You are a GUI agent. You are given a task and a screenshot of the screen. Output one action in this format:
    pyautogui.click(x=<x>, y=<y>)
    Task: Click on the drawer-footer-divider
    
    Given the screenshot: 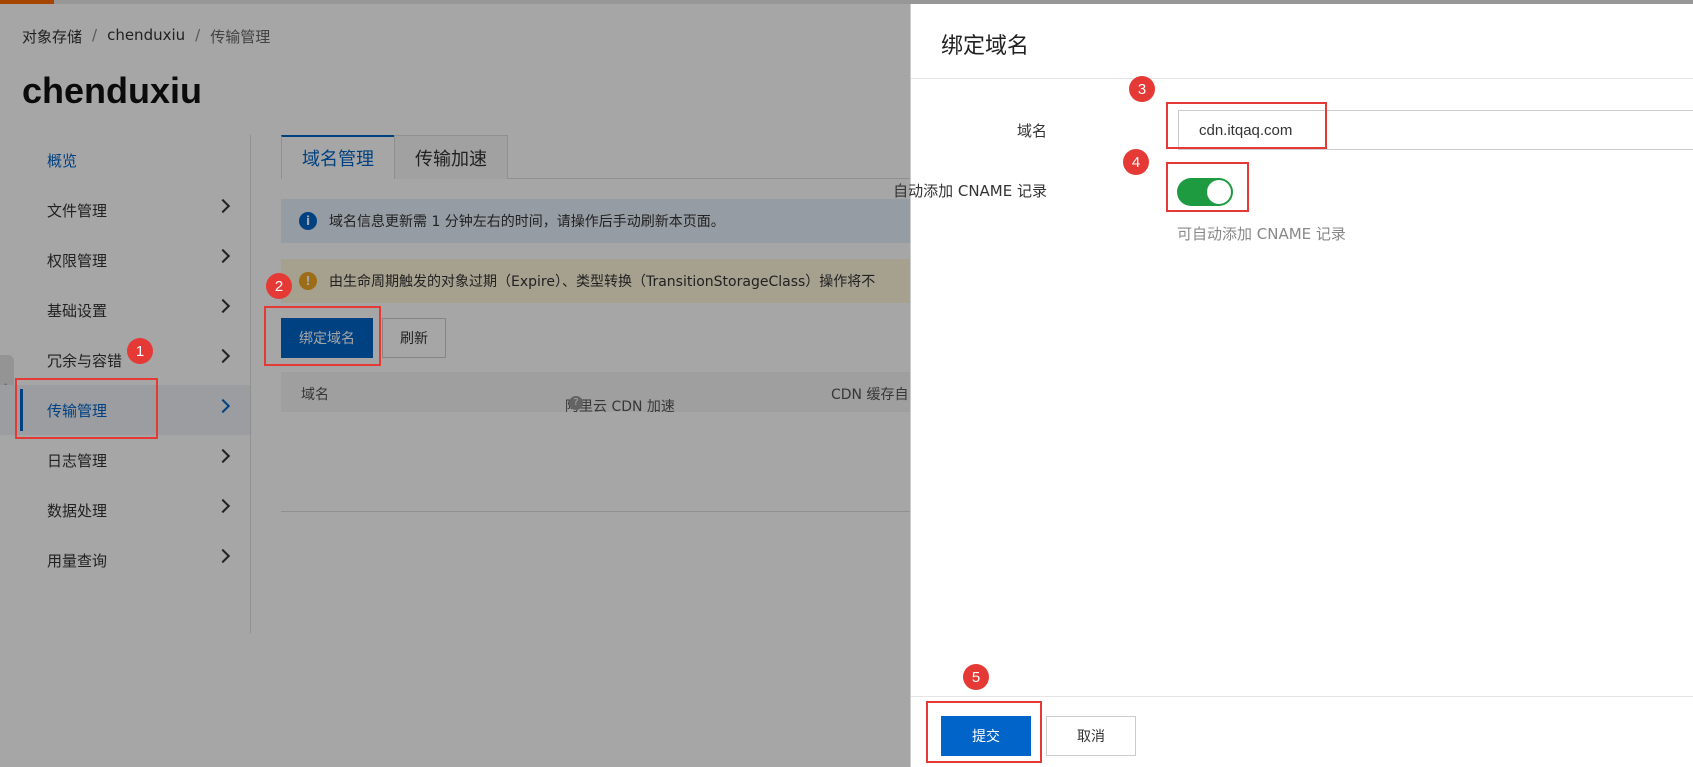 What is the action you would take?
    pyautogui.click(x=1302, y=696)
    